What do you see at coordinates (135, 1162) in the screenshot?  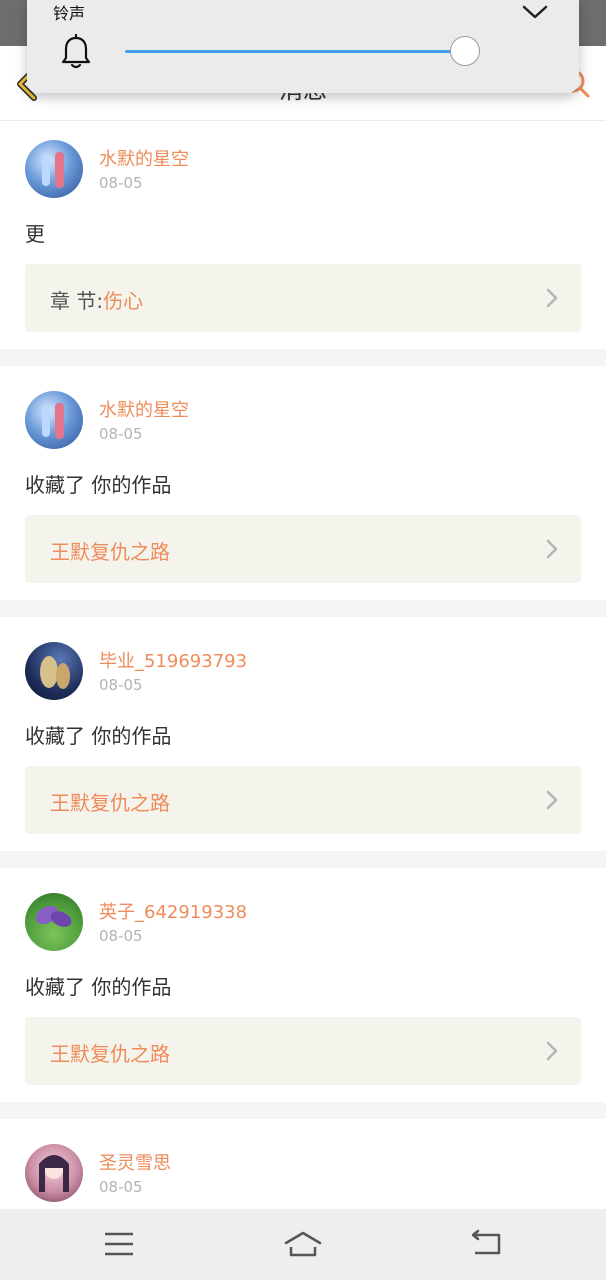 I see `user-name: 圣灵雪思` at bounding box center [135, 1162].